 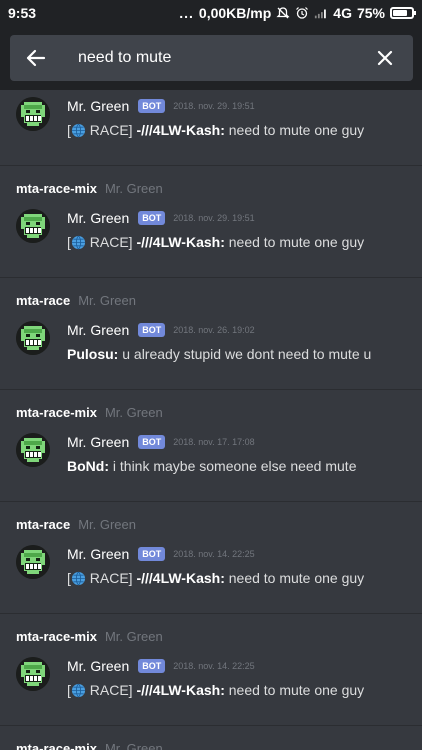 I want to click on back-button, so click(x=36, y=58).